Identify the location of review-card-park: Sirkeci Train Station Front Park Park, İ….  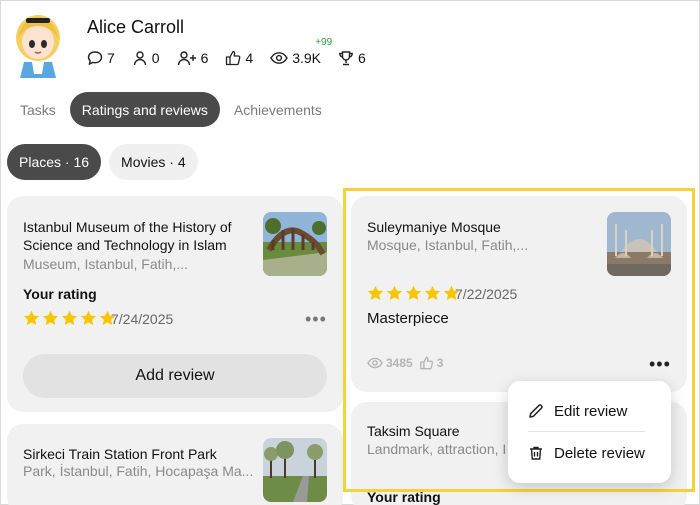
(175, 464).